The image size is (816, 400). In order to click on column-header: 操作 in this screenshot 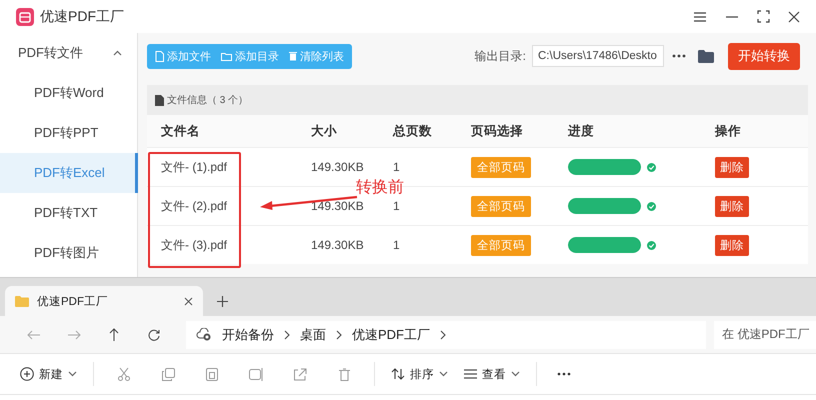, I will do `click(754, 131)`.